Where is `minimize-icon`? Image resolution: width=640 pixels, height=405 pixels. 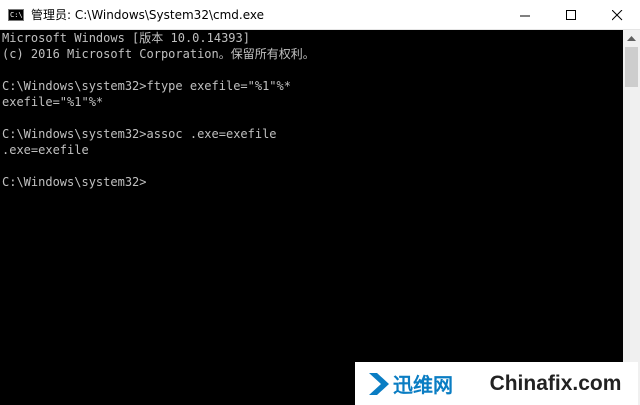
minimize-icon is located at coordinates (524, 15).